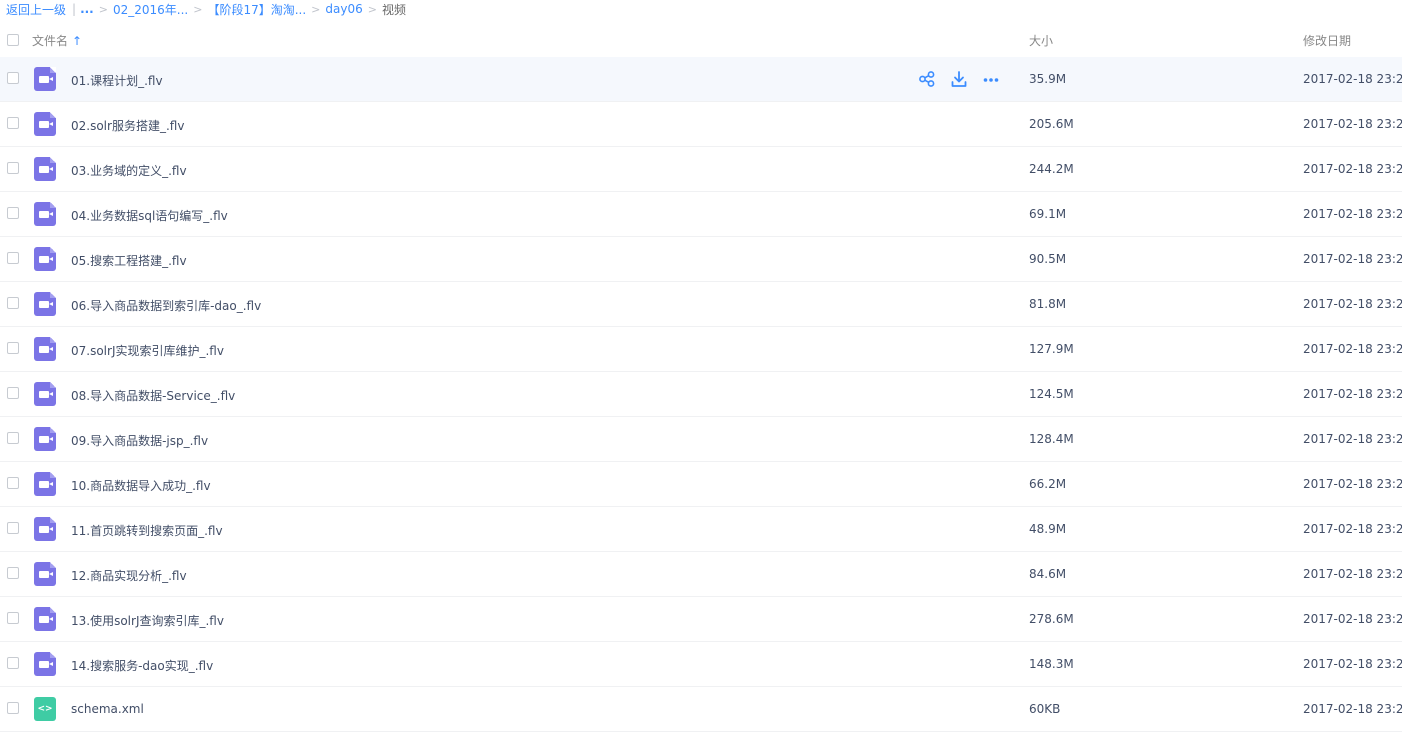 This screenshot has height=732, width=1402. Describe the element at coordinates (129, 260) in the screenshot. I see `file-name: 05.搜索工程搭建_.flv` at that location.